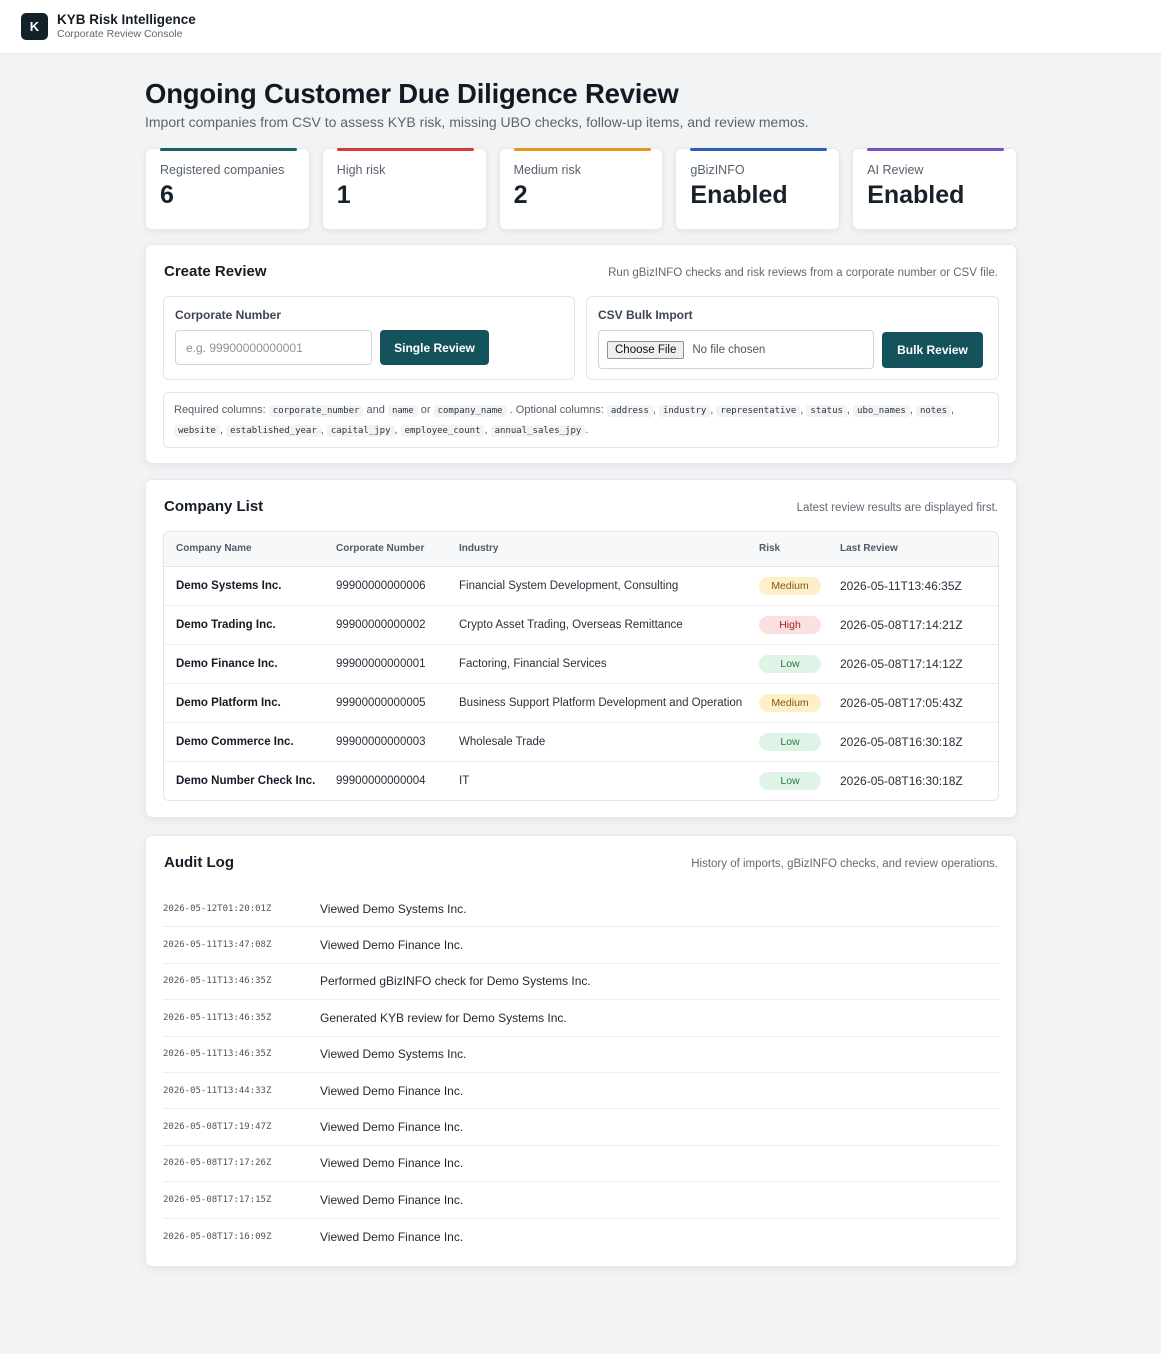 The height and width of the screenshot is (1354, 1161). I want to click on single-review-button: Single Review, so click(434, 347).